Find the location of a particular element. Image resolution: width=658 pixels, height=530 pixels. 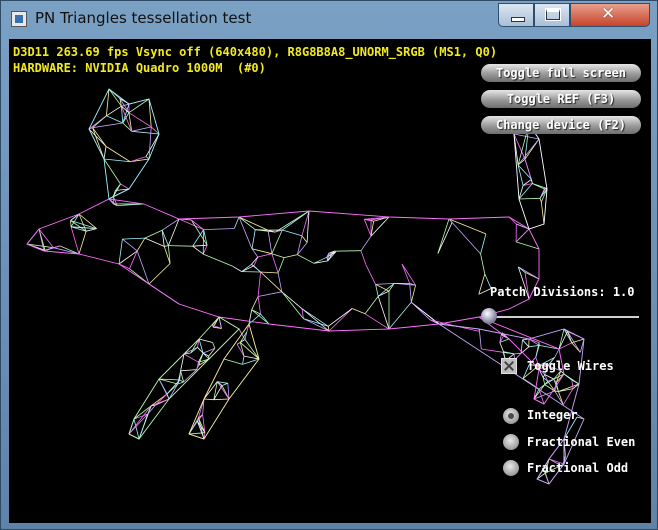

radio-fractional-odd is located at coordinates (511, 468).